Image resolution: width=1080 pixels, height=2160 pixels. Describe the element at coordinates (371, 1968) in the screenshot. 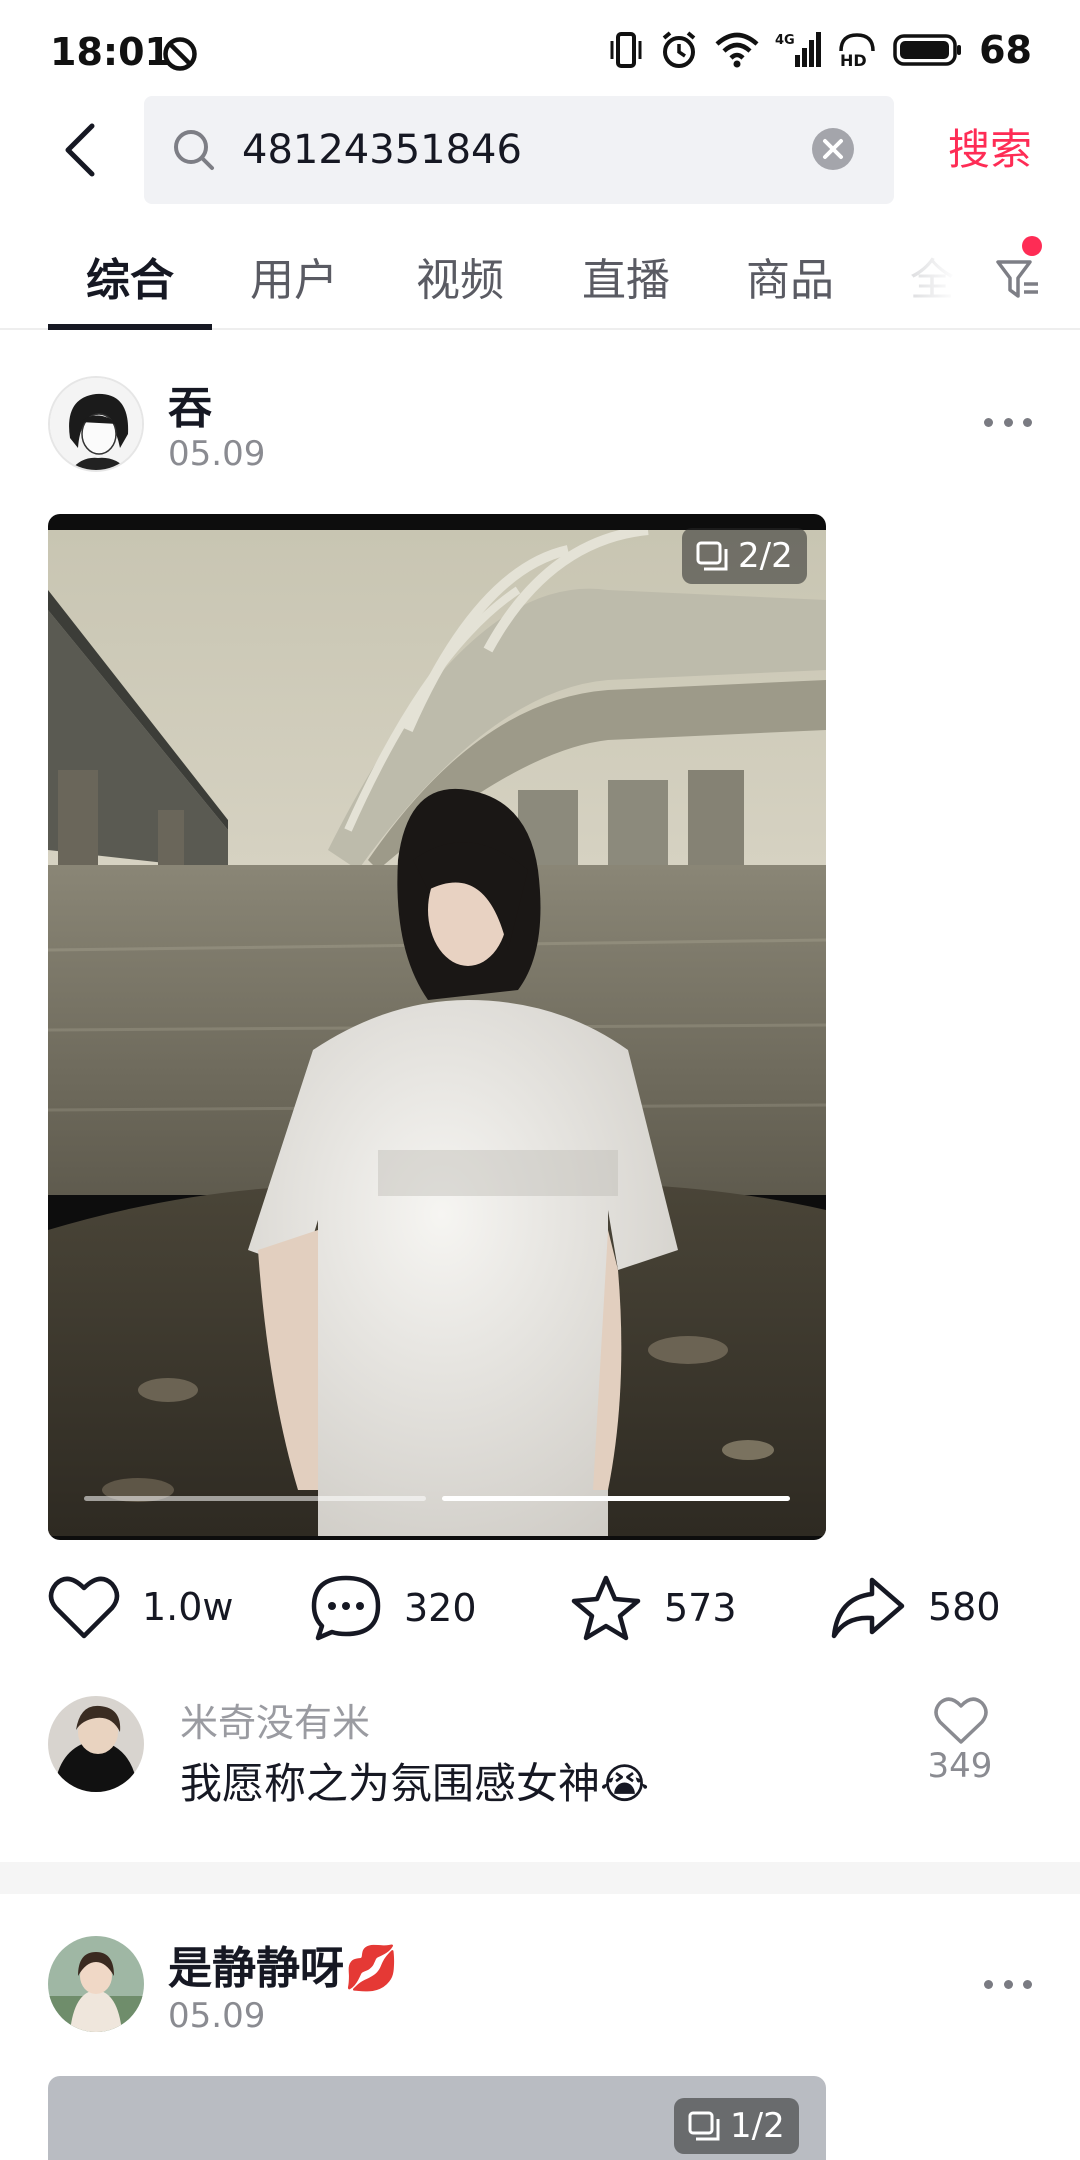

I see `lips-emoji: 💋` at that location.